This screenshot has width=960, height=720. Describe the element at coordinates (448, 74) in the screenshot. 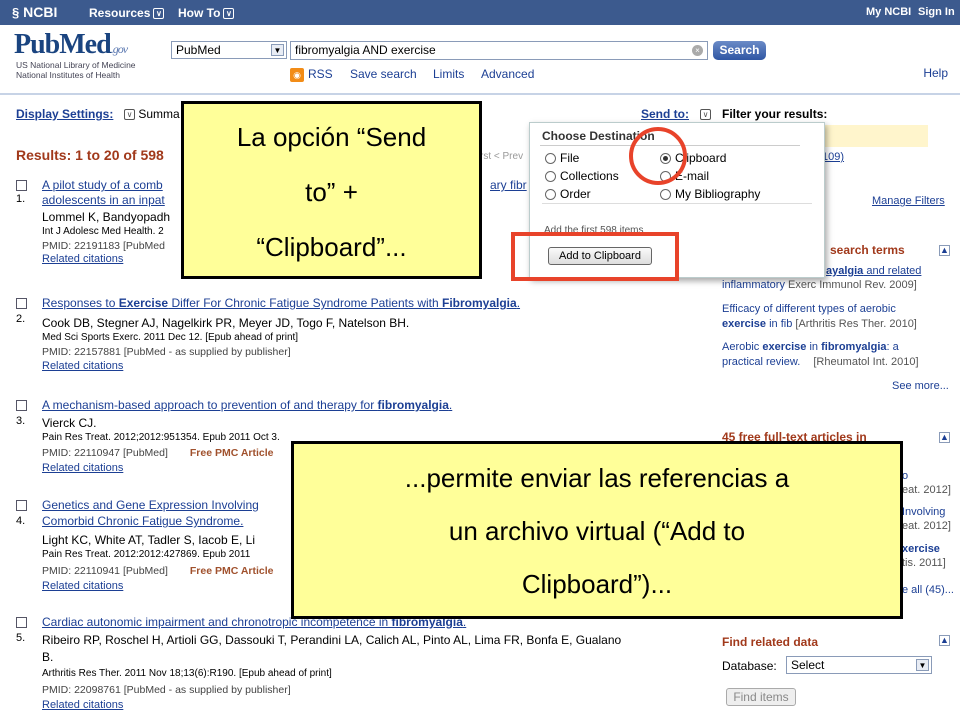

I see `limits-link: Limits` at that location.